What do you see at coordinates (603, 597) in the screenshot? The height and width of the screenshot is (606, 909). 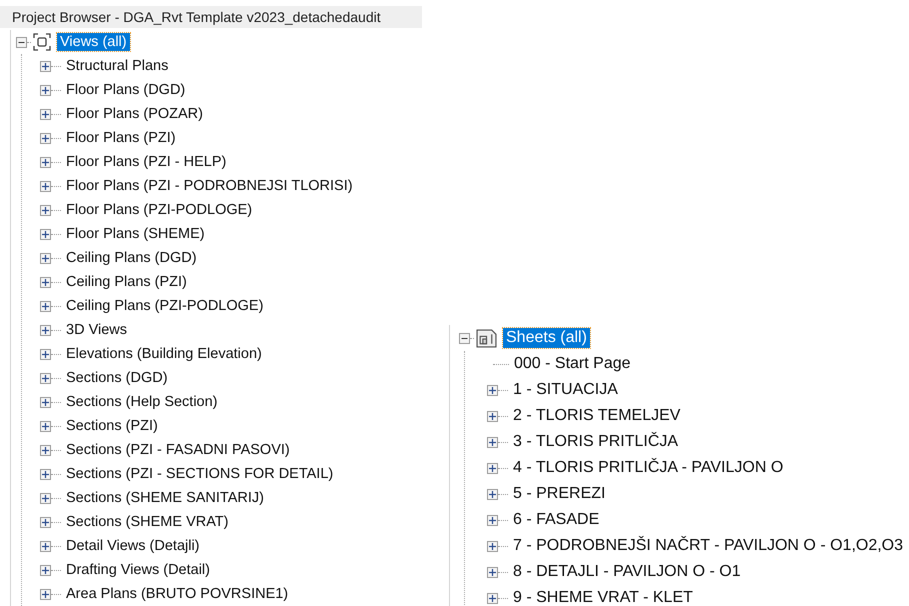 I see `tree-item: 9 - SHEME VRAT - KLET` at bounding box center [603, 597].